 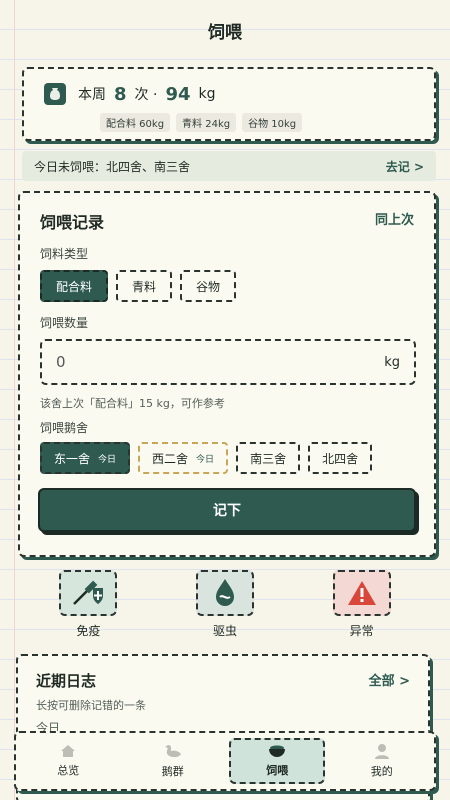 I want to click on week-label: 本周, so click(x=92, y=95).